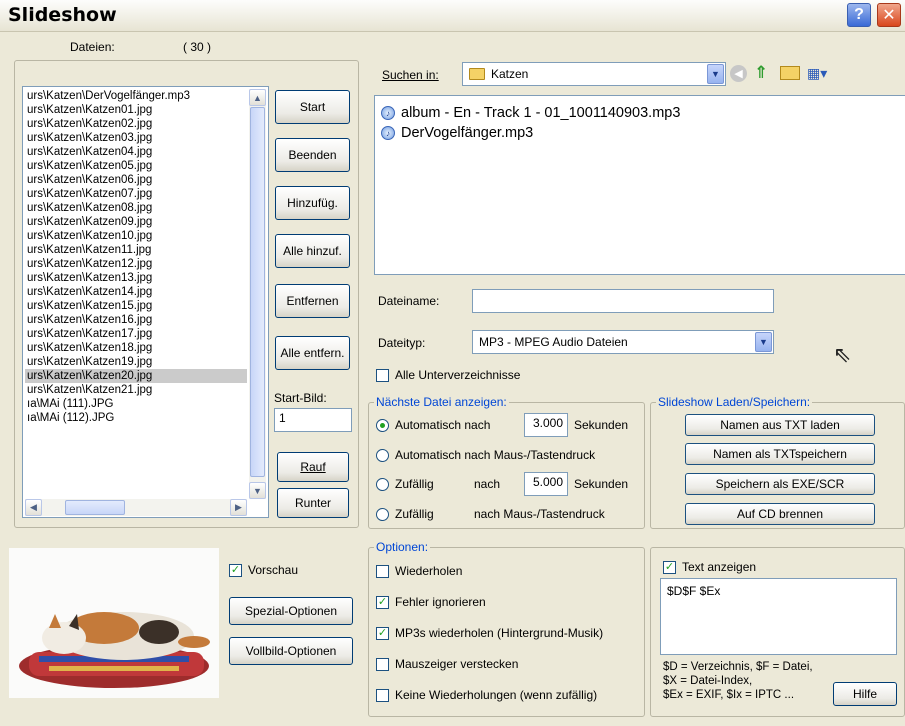 The image size is (905, 726). I want to click on list-item: ıa\MAi (111).JPG, so click(136, 404).